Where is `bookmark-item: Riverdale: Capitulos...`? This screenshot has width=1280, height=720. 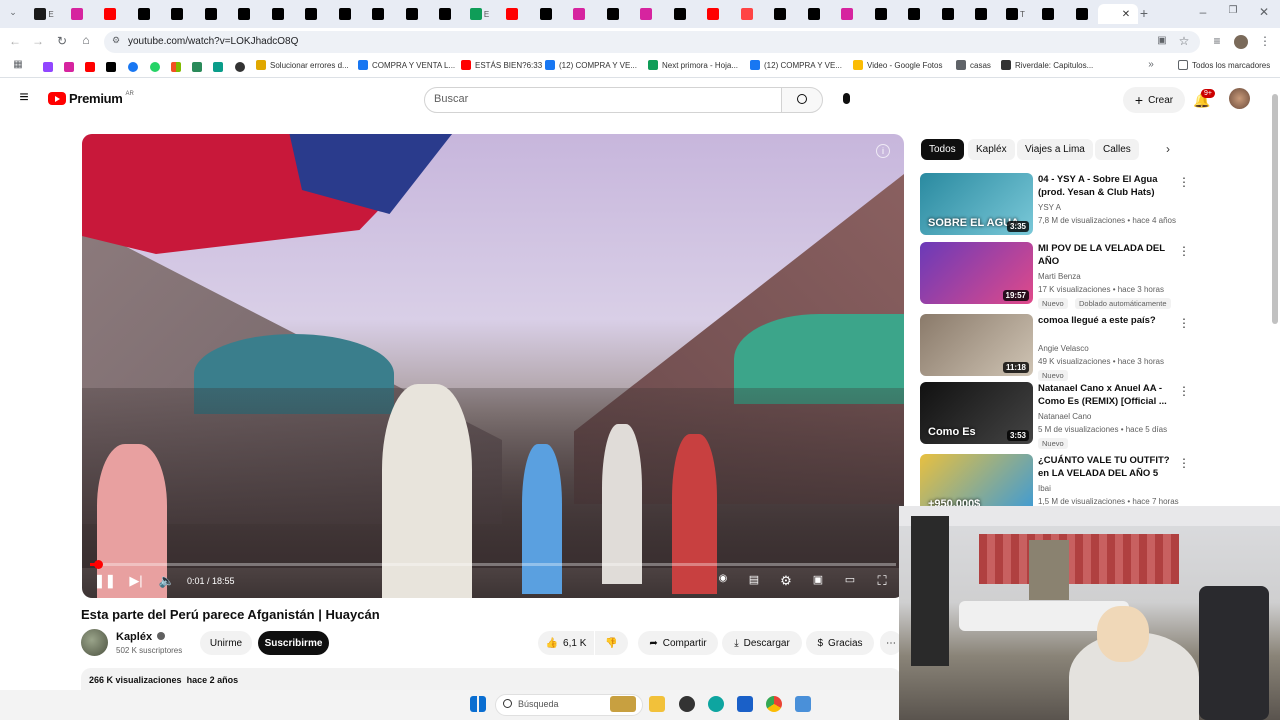 bookmark-item: Riverdale: Capitulos... is located at coordinates (1047, 65).